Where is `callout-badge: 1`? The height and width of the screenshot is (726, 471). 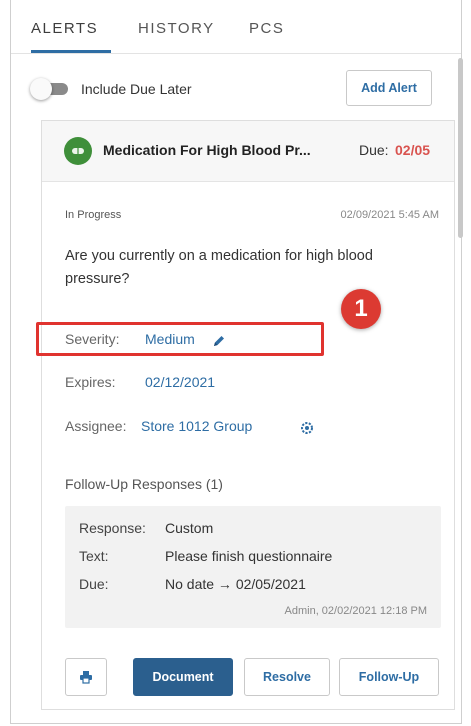 callout-badge: 1 is located at coordinates (361, 309).